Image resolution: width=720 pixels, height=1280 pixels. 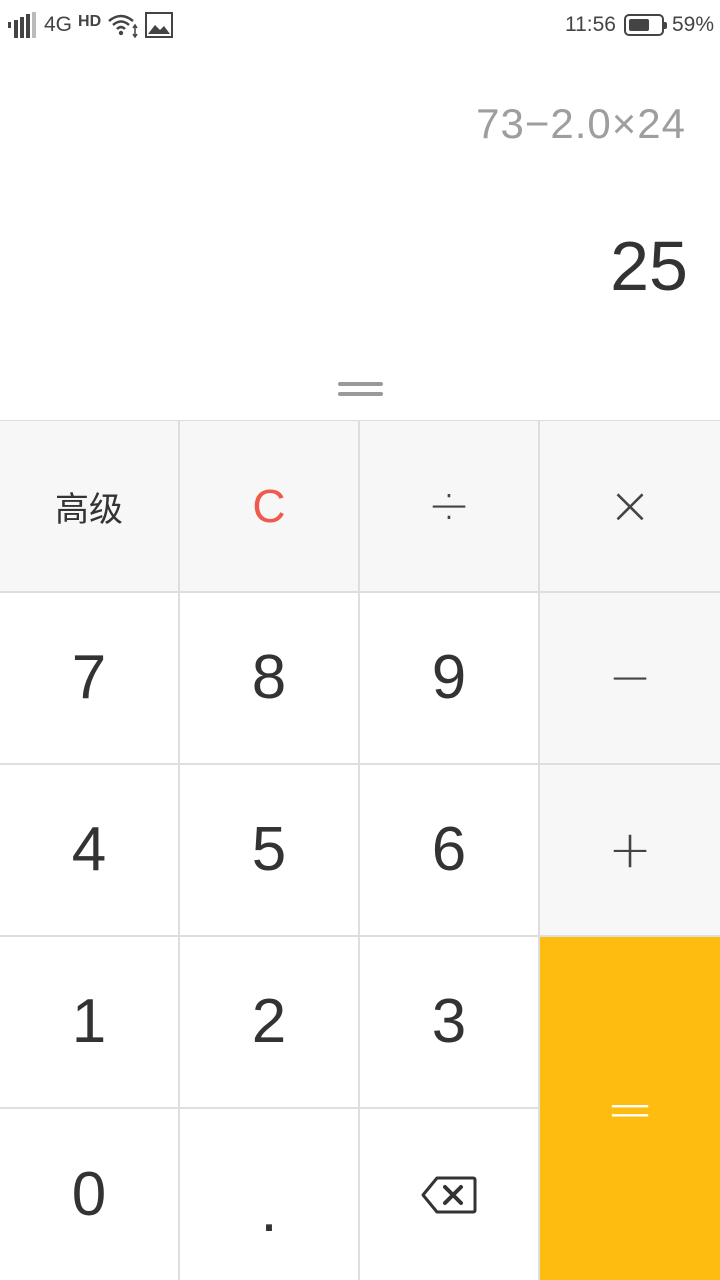 I want to click on advanced-button: 高级, so click(x=90, y=507).